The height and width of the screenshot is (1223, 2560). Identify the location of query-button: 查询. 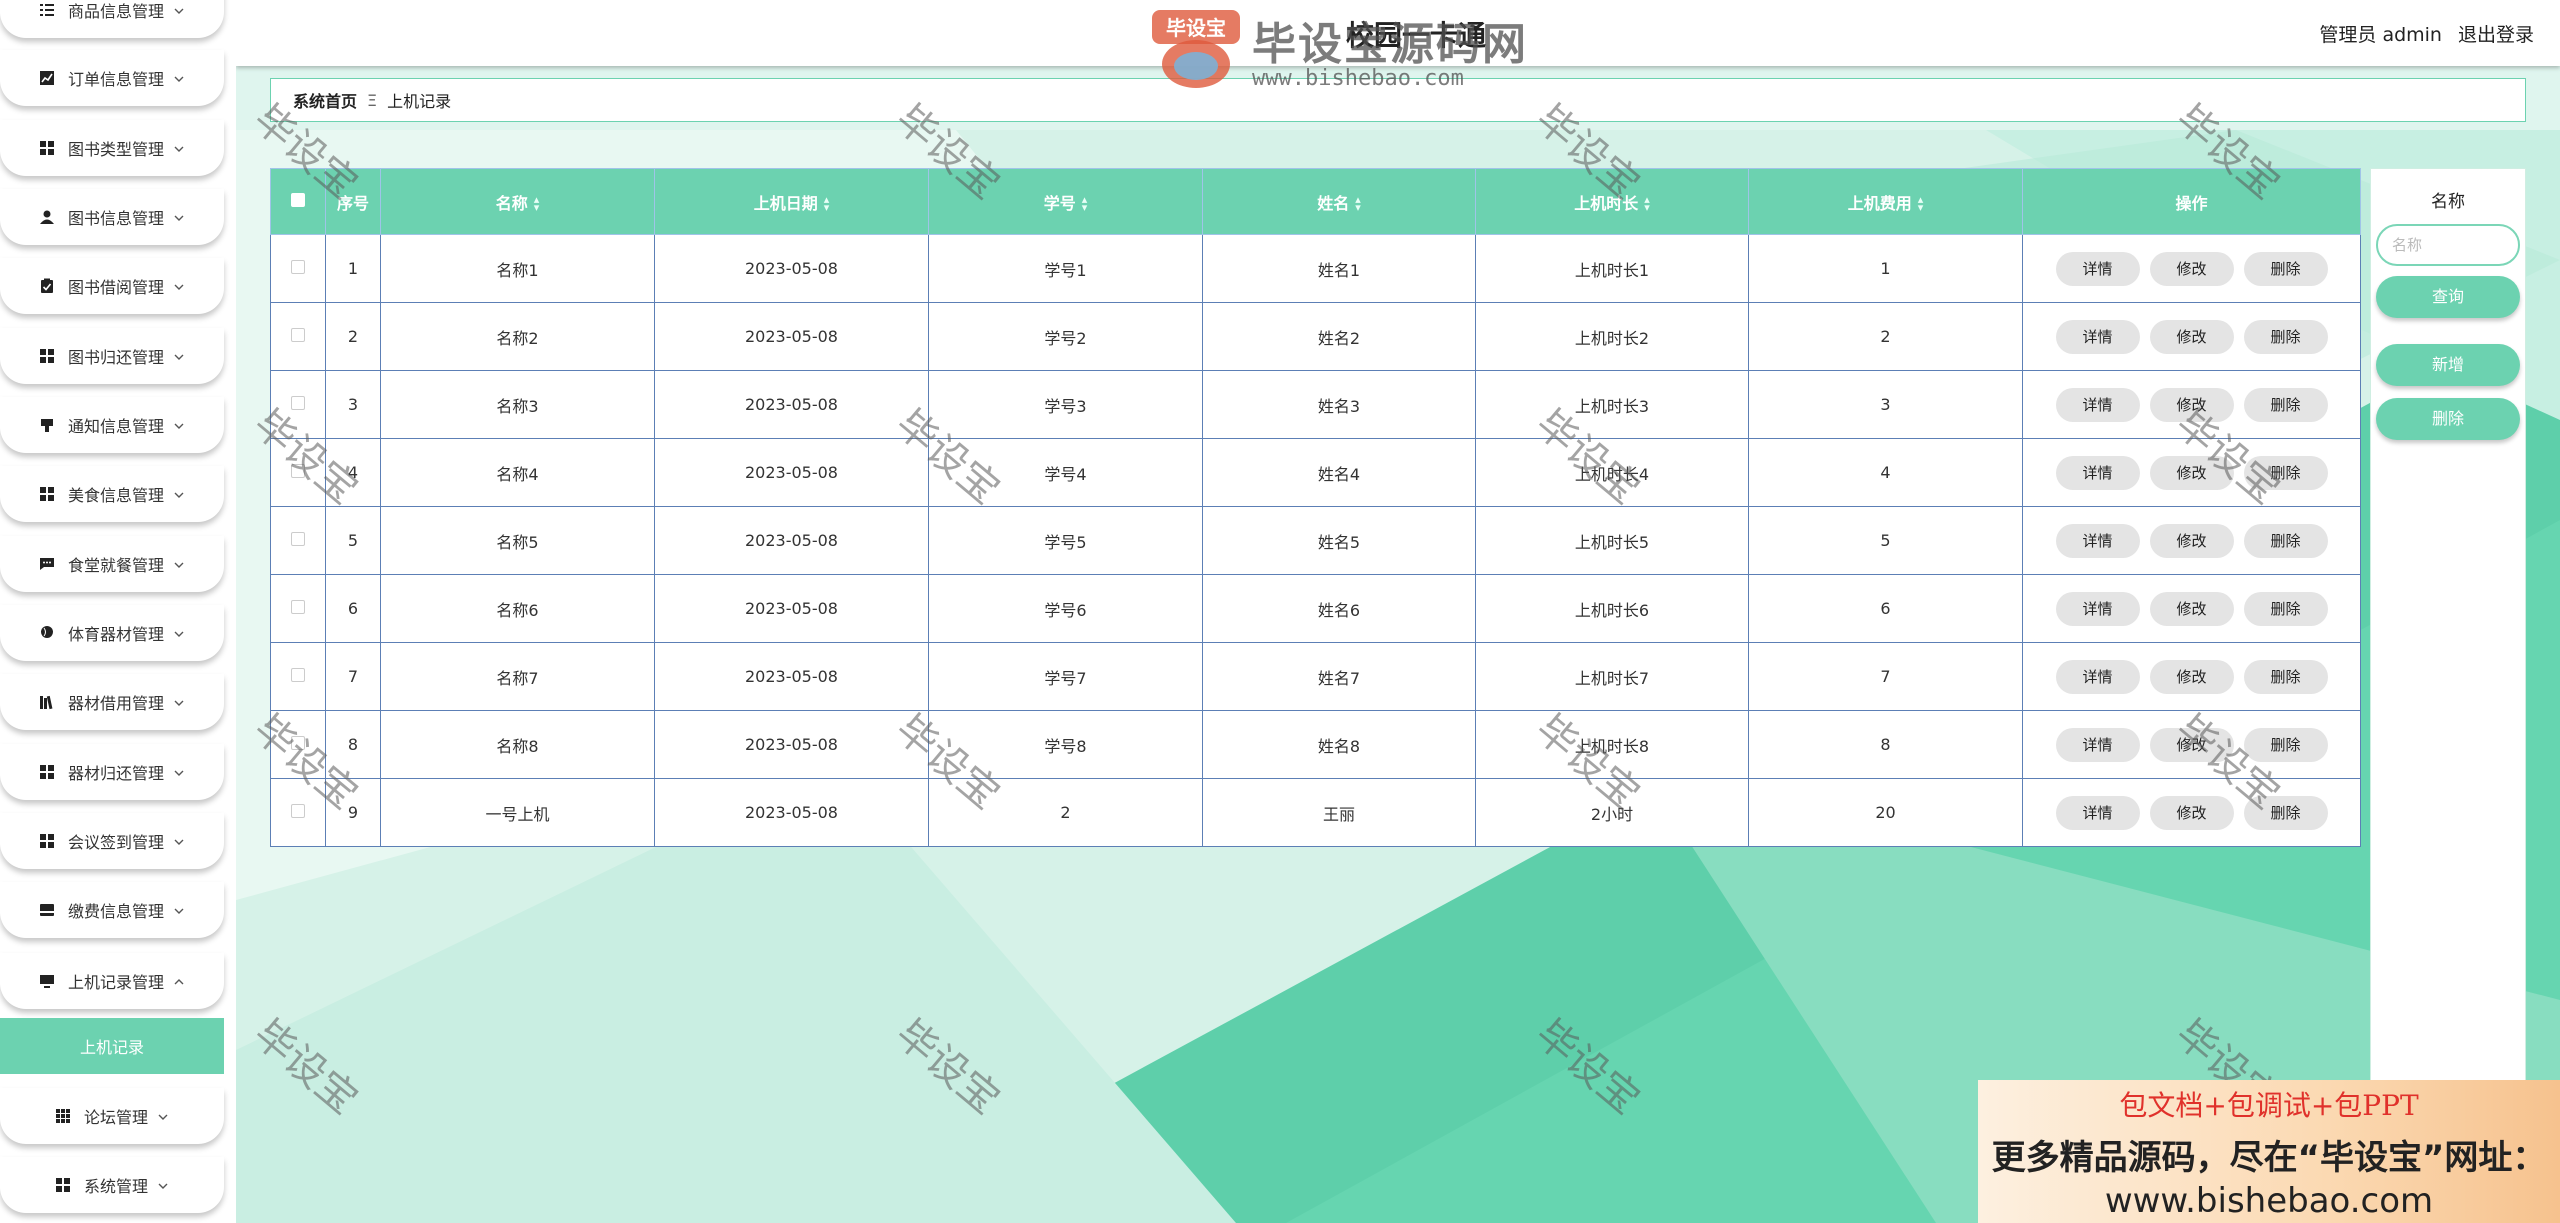
(2448, 297).